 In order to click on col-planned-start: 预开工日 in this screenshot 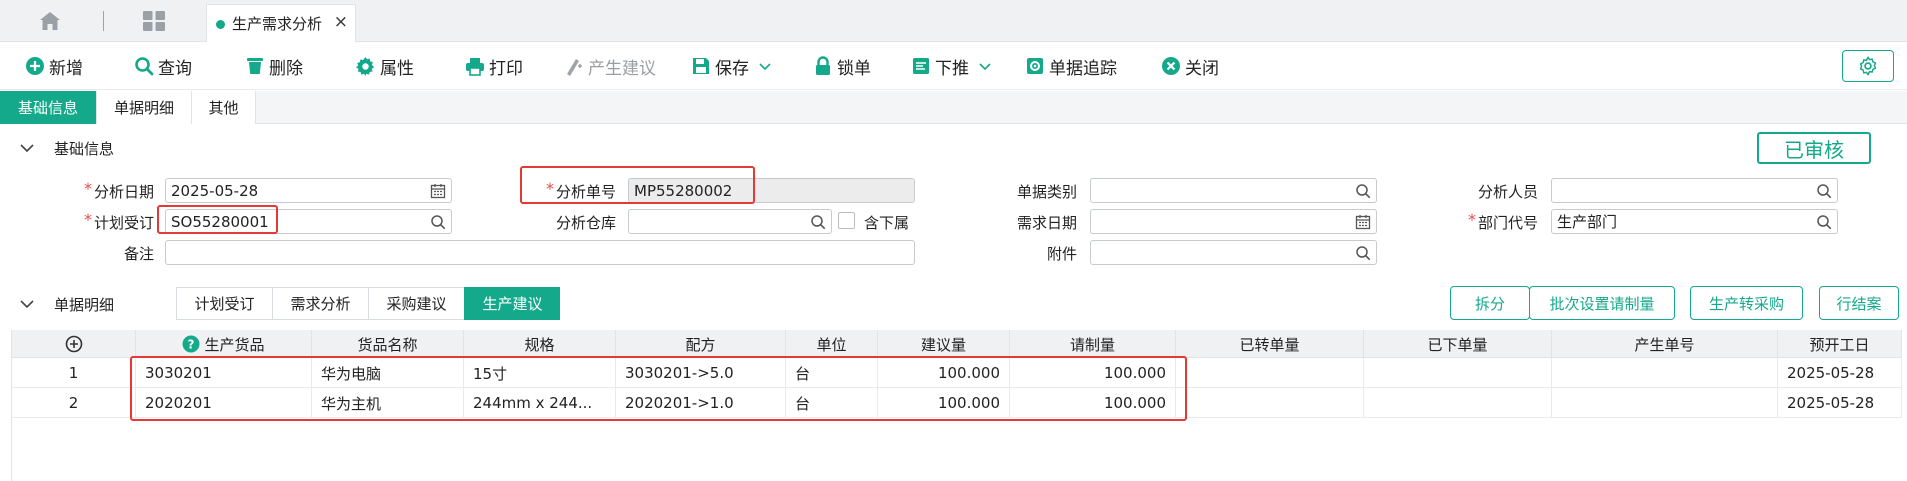, I will do `click(1840, 344)`.